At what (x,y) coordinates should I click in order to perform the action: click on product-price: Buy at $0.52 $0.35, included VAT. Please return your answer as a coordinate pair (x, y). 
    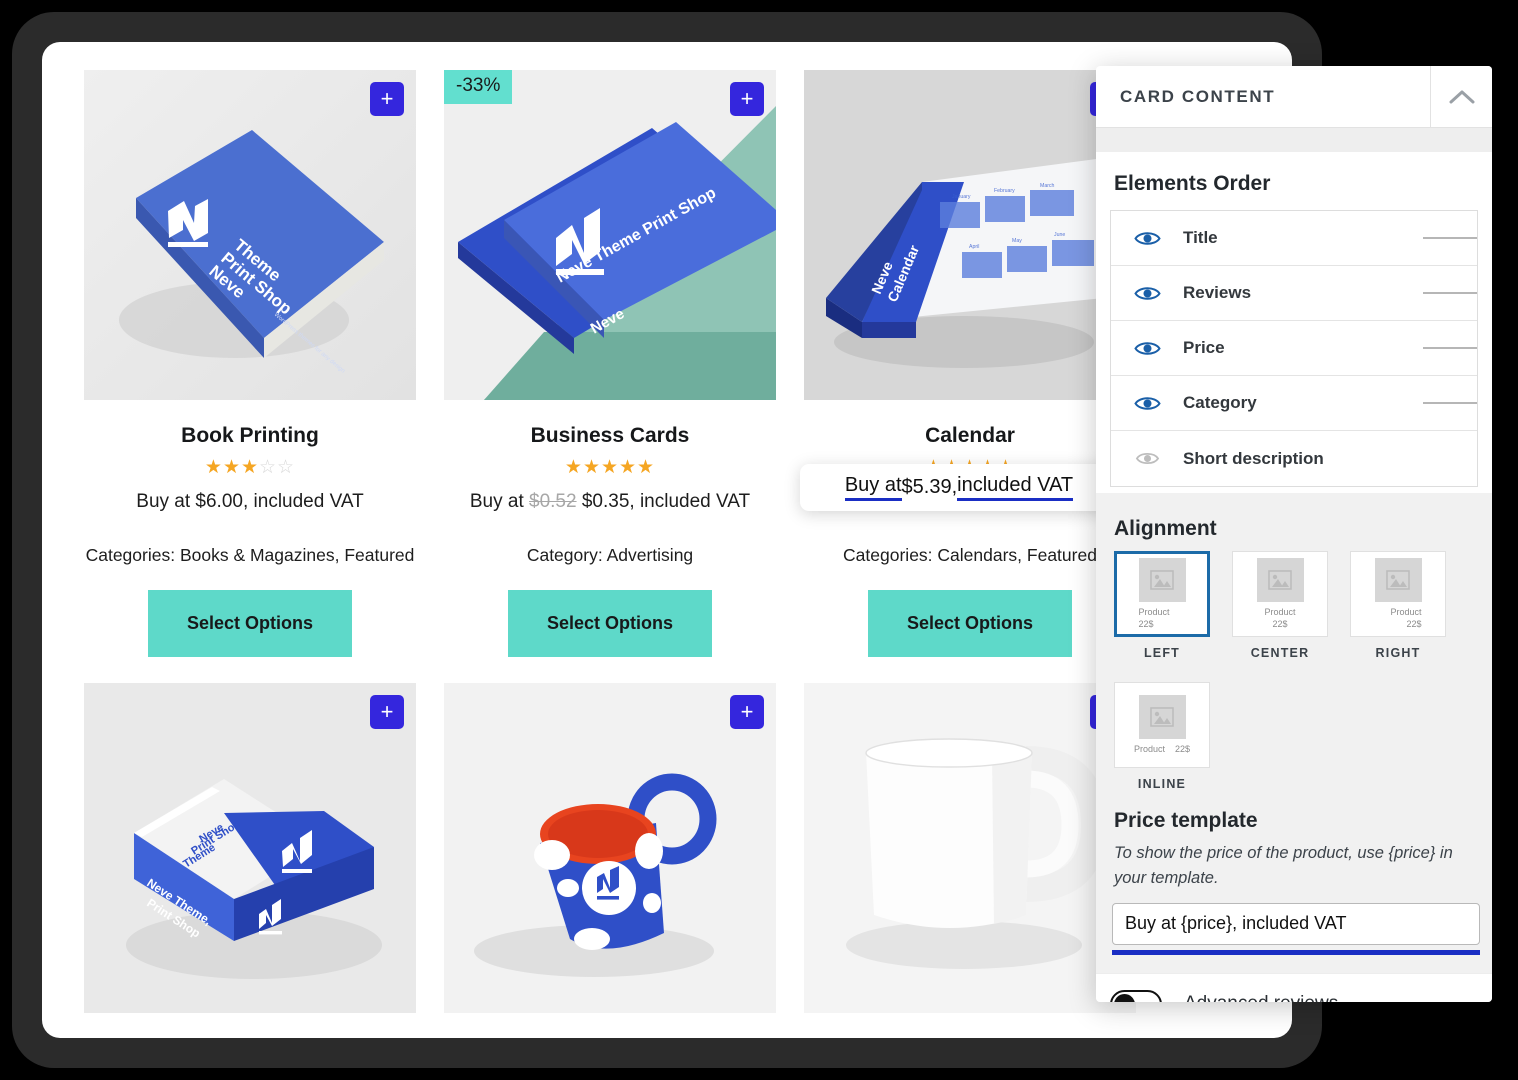
    Looking at the image, I should click on (610, 502).